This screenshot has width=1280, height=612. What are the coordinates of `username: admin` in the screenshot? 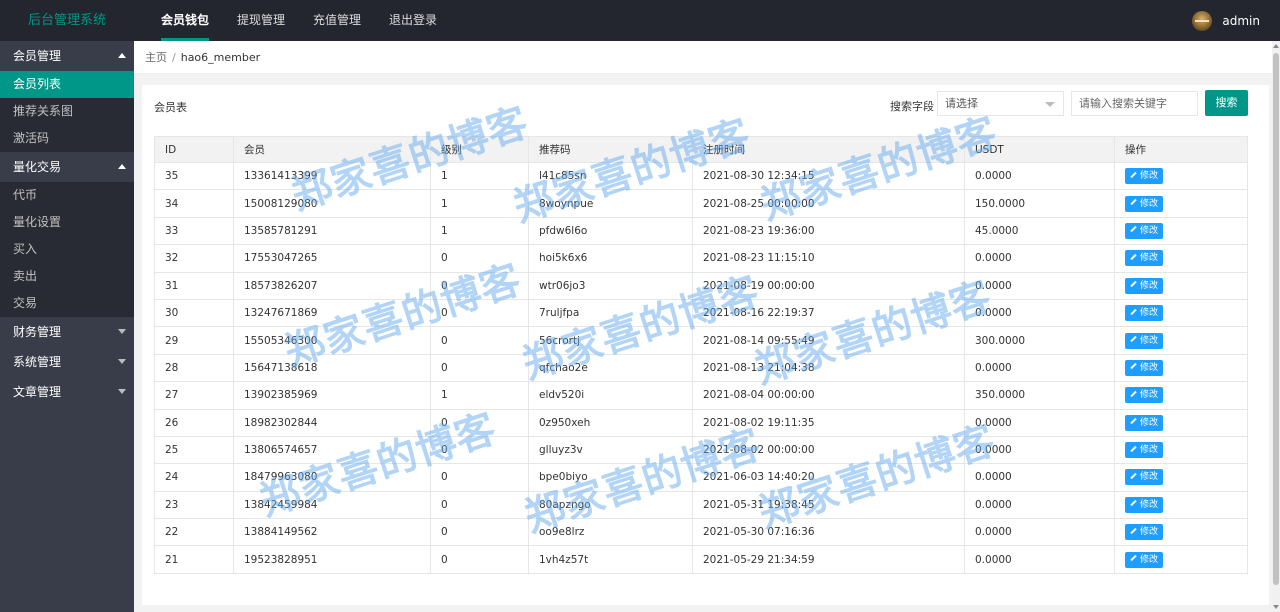 It's located at (1241, 21).